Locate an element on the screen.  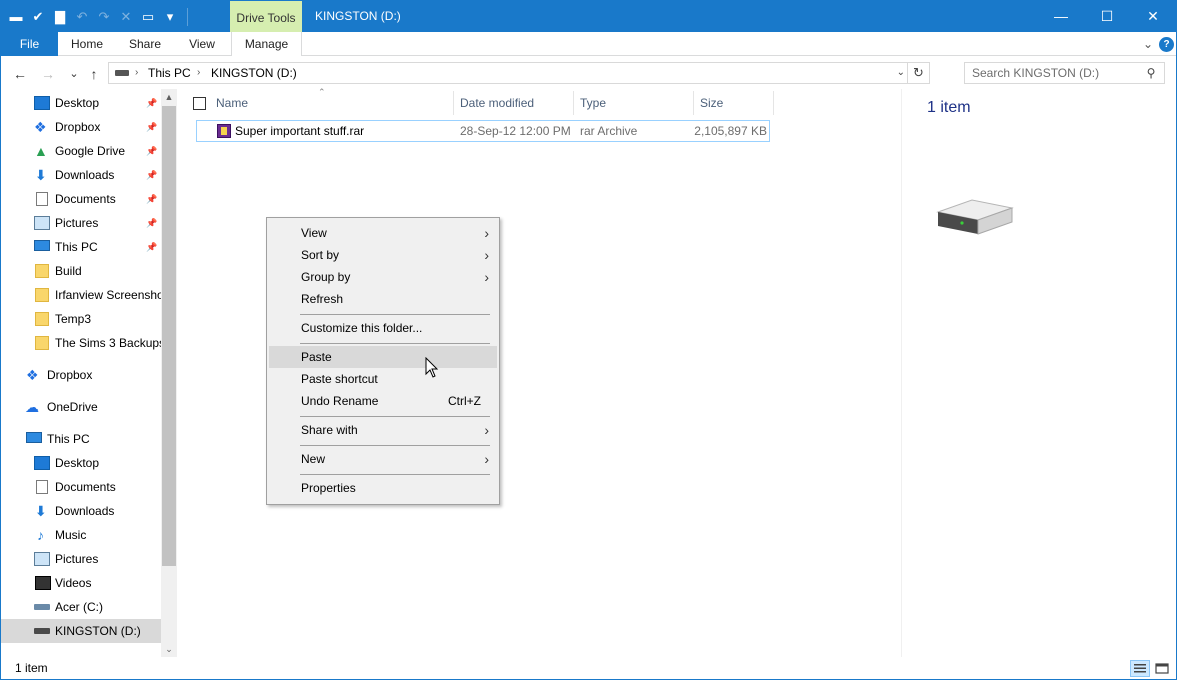
search-box: ⚲ is located at coordinates (1064, 73).